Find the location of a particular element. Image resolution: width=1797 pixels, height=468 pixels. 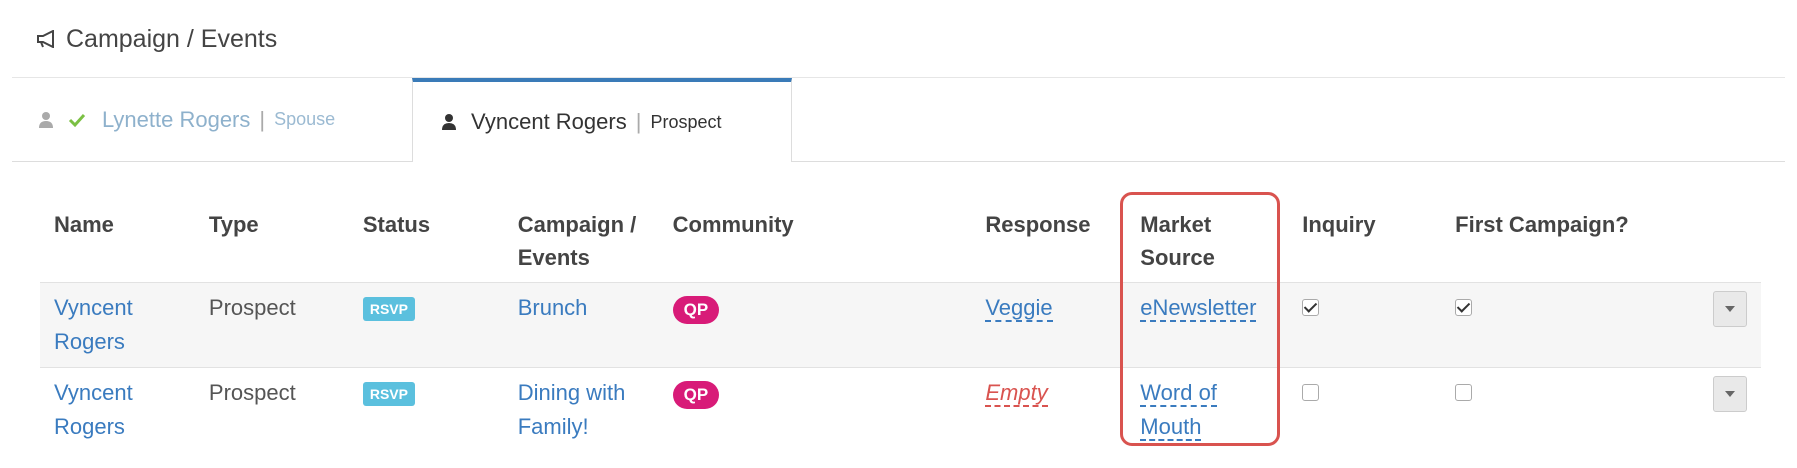

column-header-community: Community is located at coordinates (733, 224).